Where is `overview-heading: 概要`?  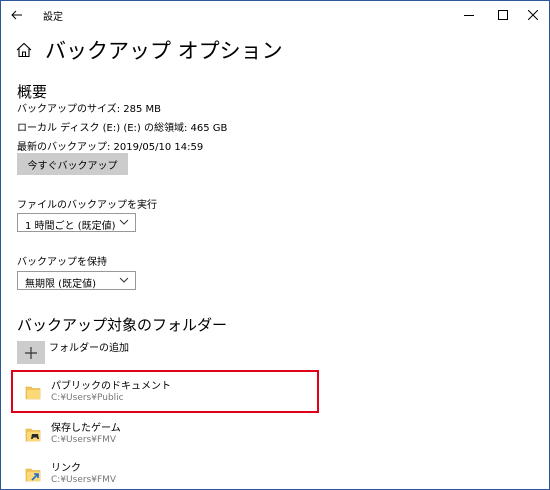
overview-heading: 概要 is located at coordinates (32, 92).